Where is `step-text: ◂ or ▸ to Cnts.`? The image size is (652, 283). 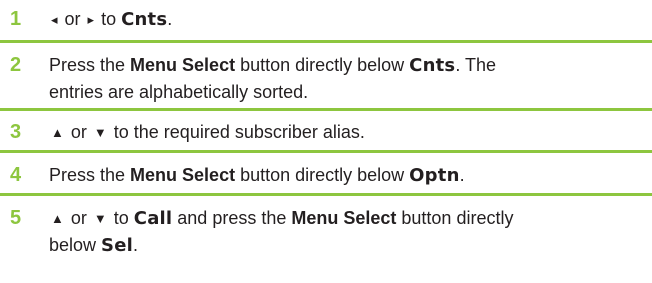
step-text: ◂ or ▸ to Cnts. is located at coordinates (344, 19).